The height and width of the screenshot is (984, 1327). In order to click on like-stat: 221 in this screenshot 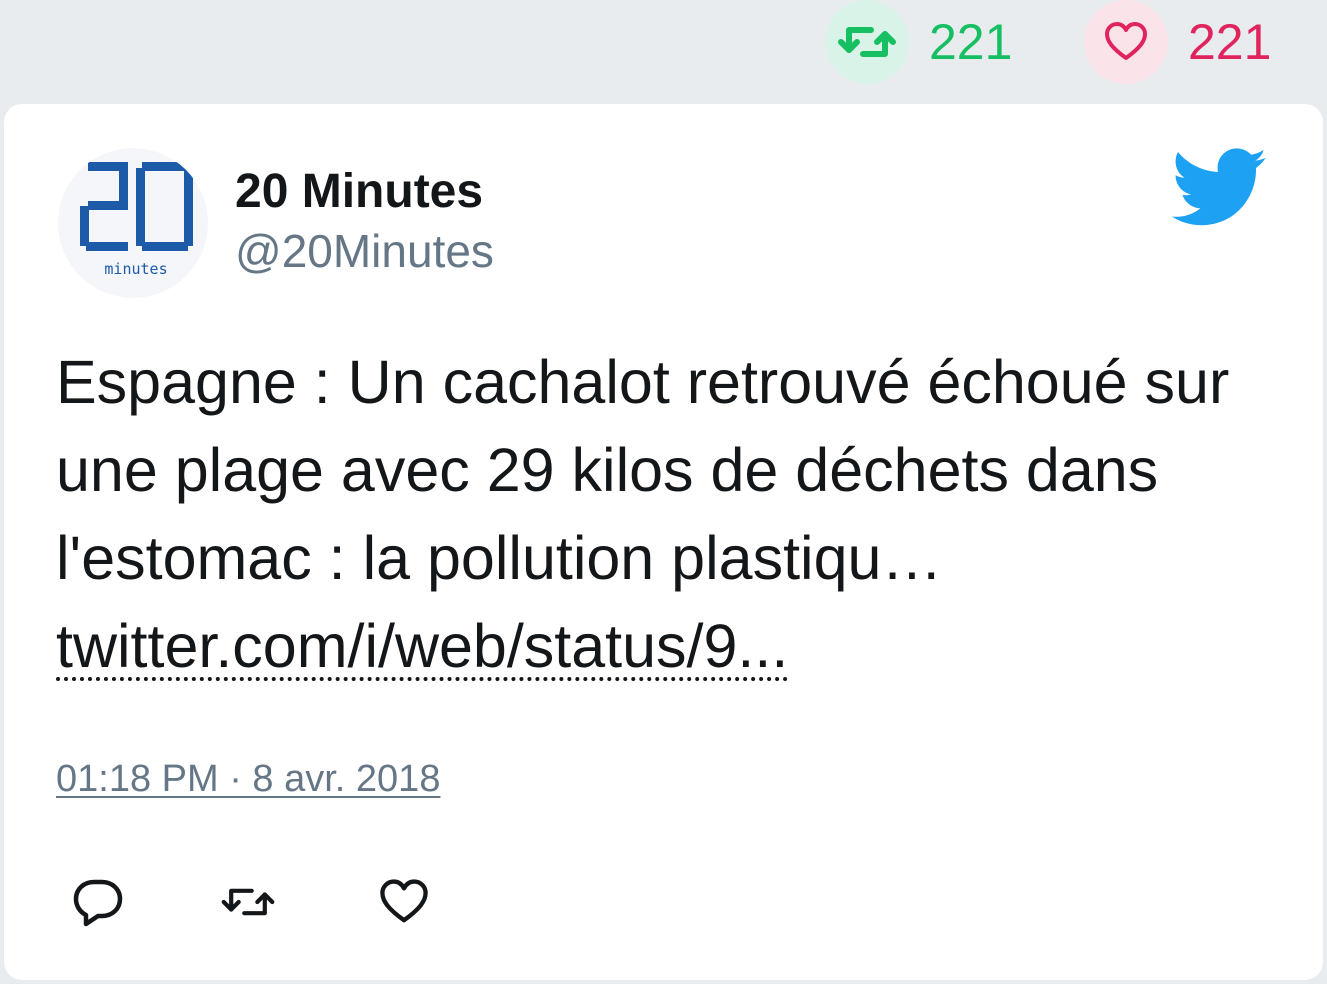, I will do `click(1177, 42)`.